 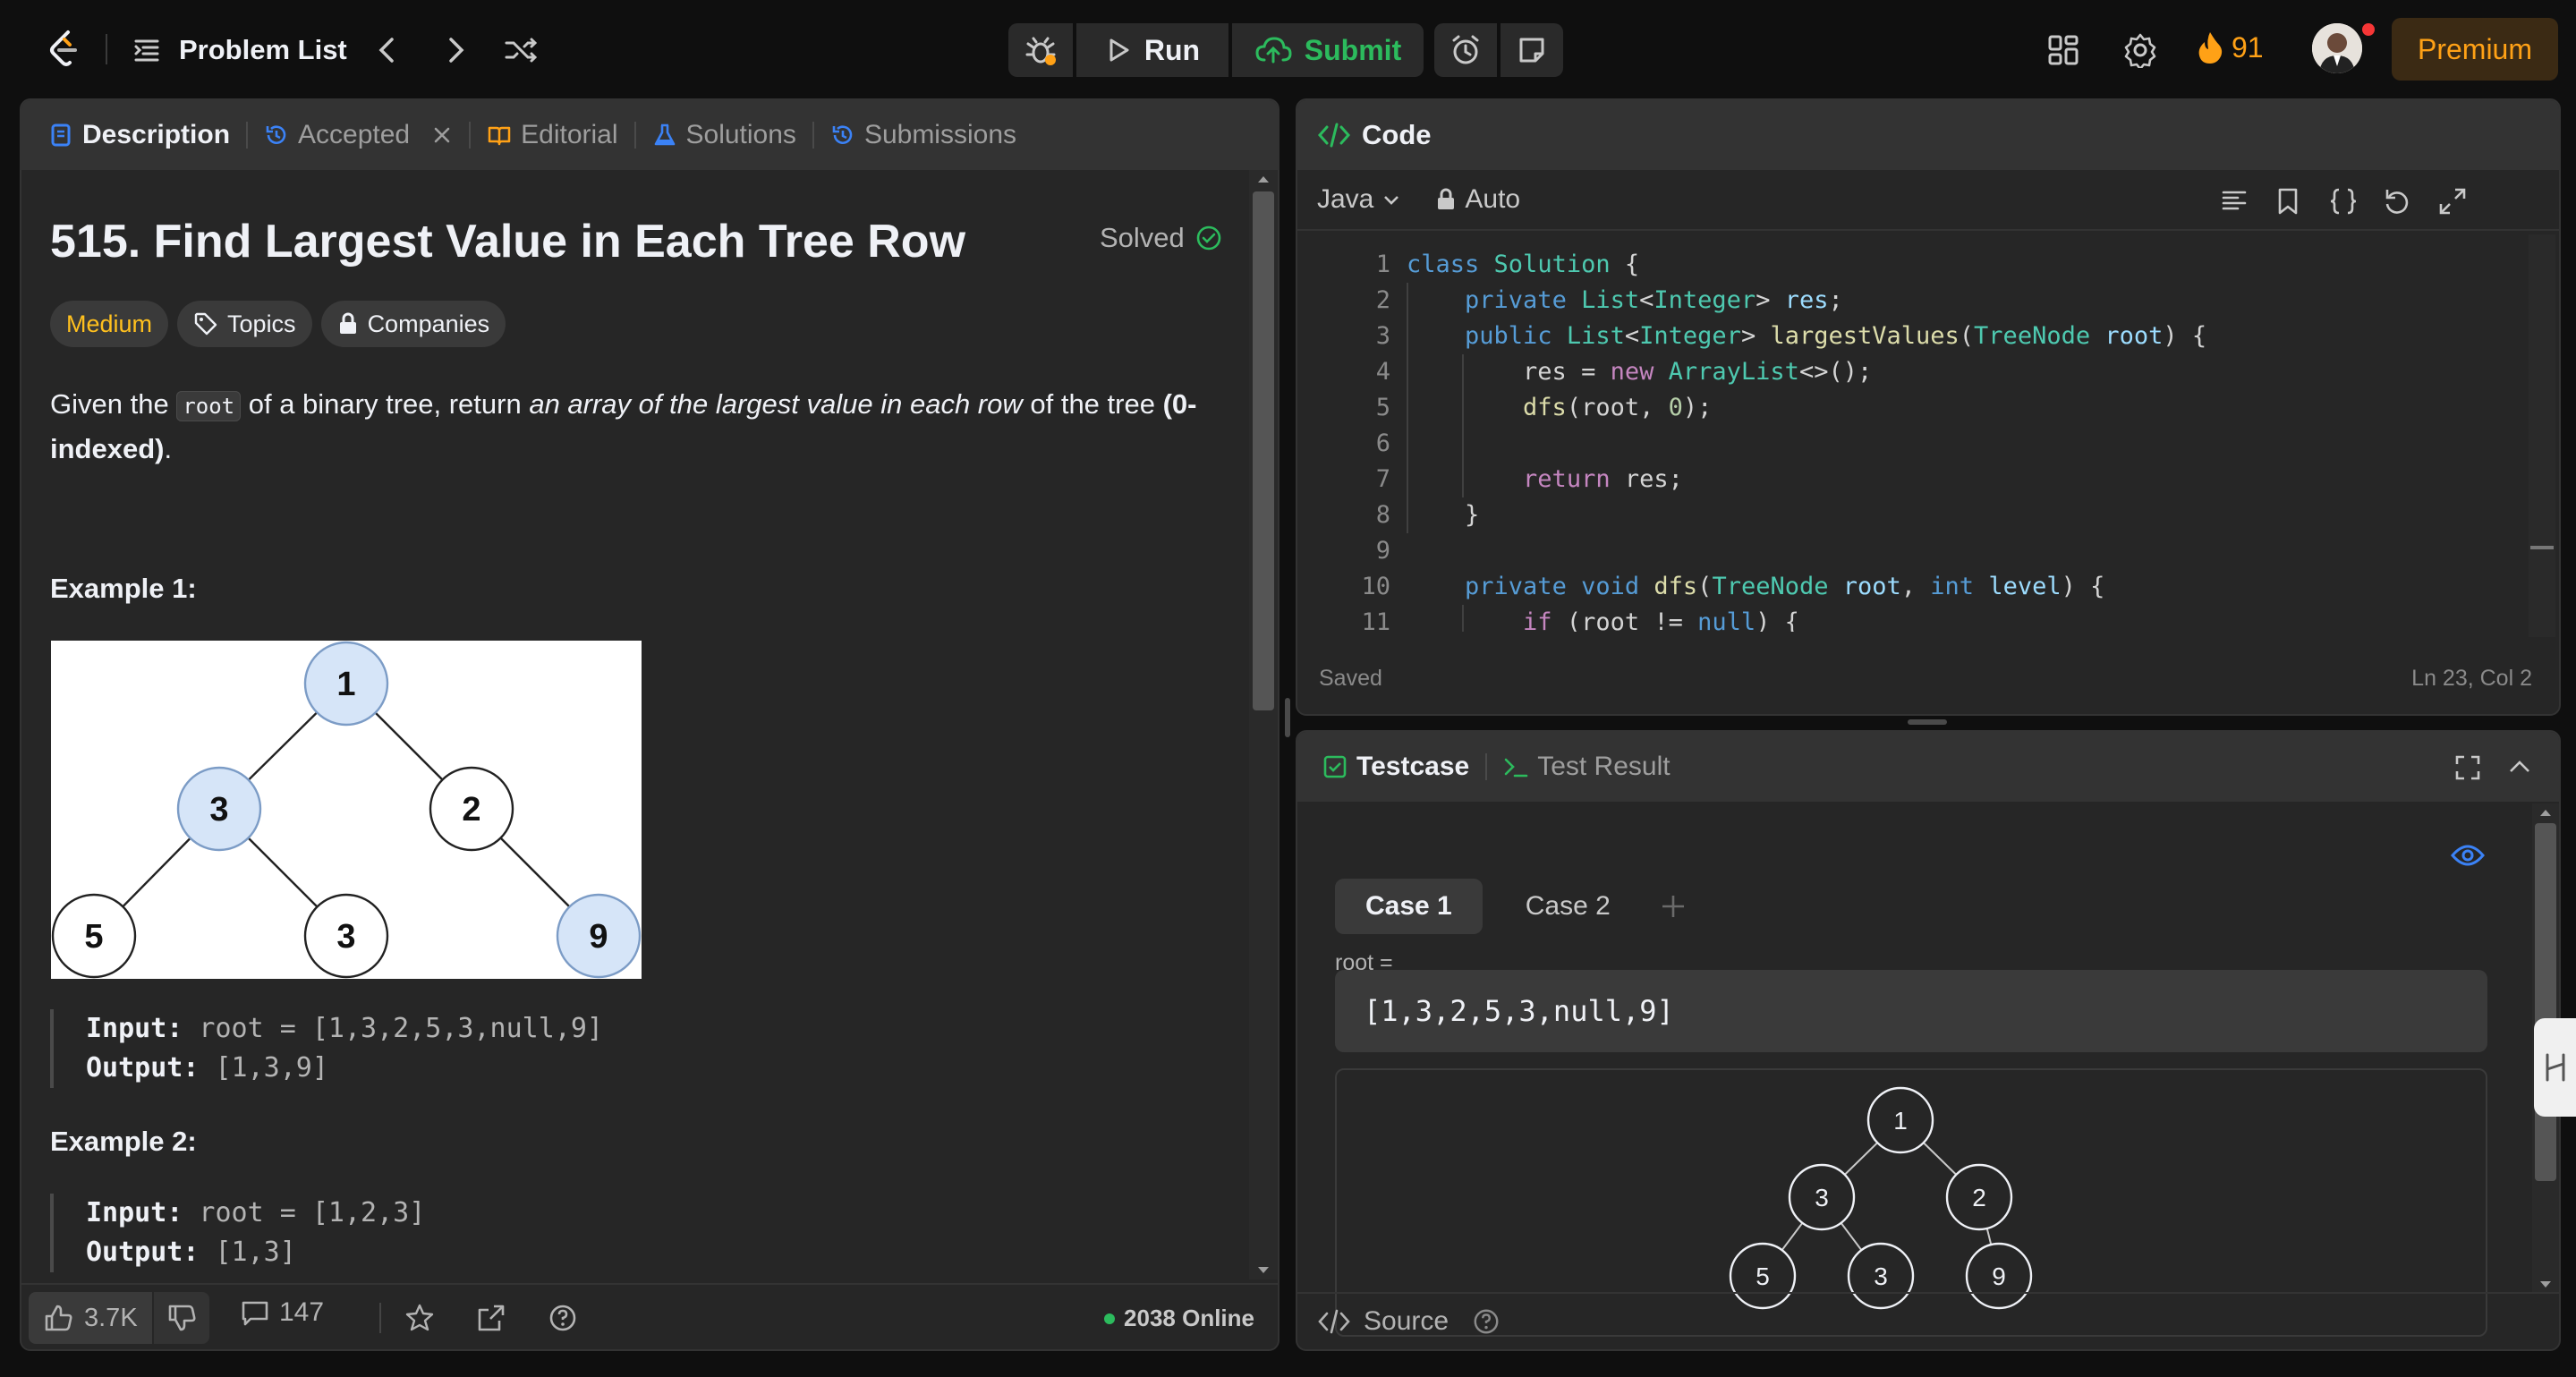 I want to click on code-title: Code, so click(x=1397, y=134).